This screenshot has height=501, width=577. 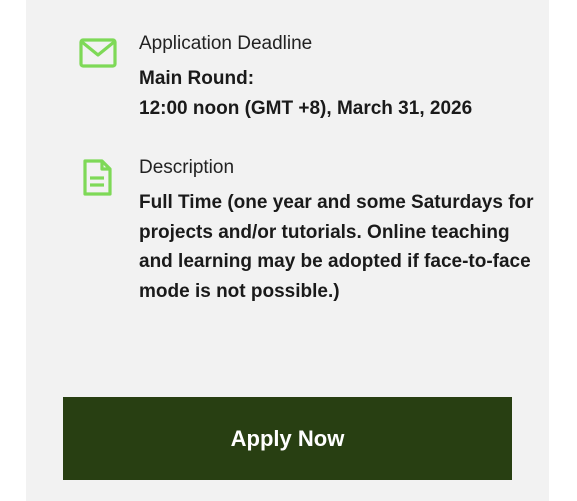 I want to click on envelope-icon, so click(x=98, y=54).